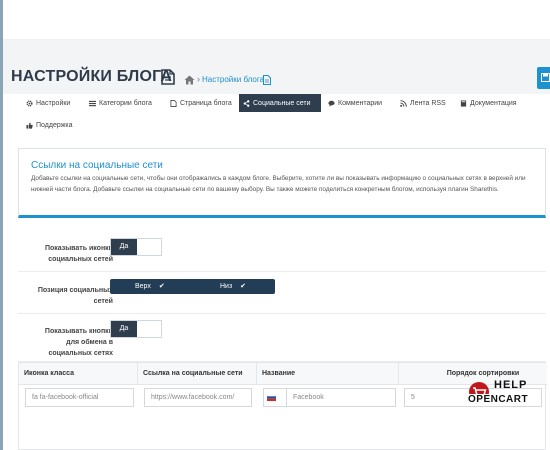 The width and height of the screenshot is (550, 450). What do you see at coordinates (97, 165) in the screenshot?
I see `panel-title: Ссылки на социальные сети` at bounding box center [97, 165].